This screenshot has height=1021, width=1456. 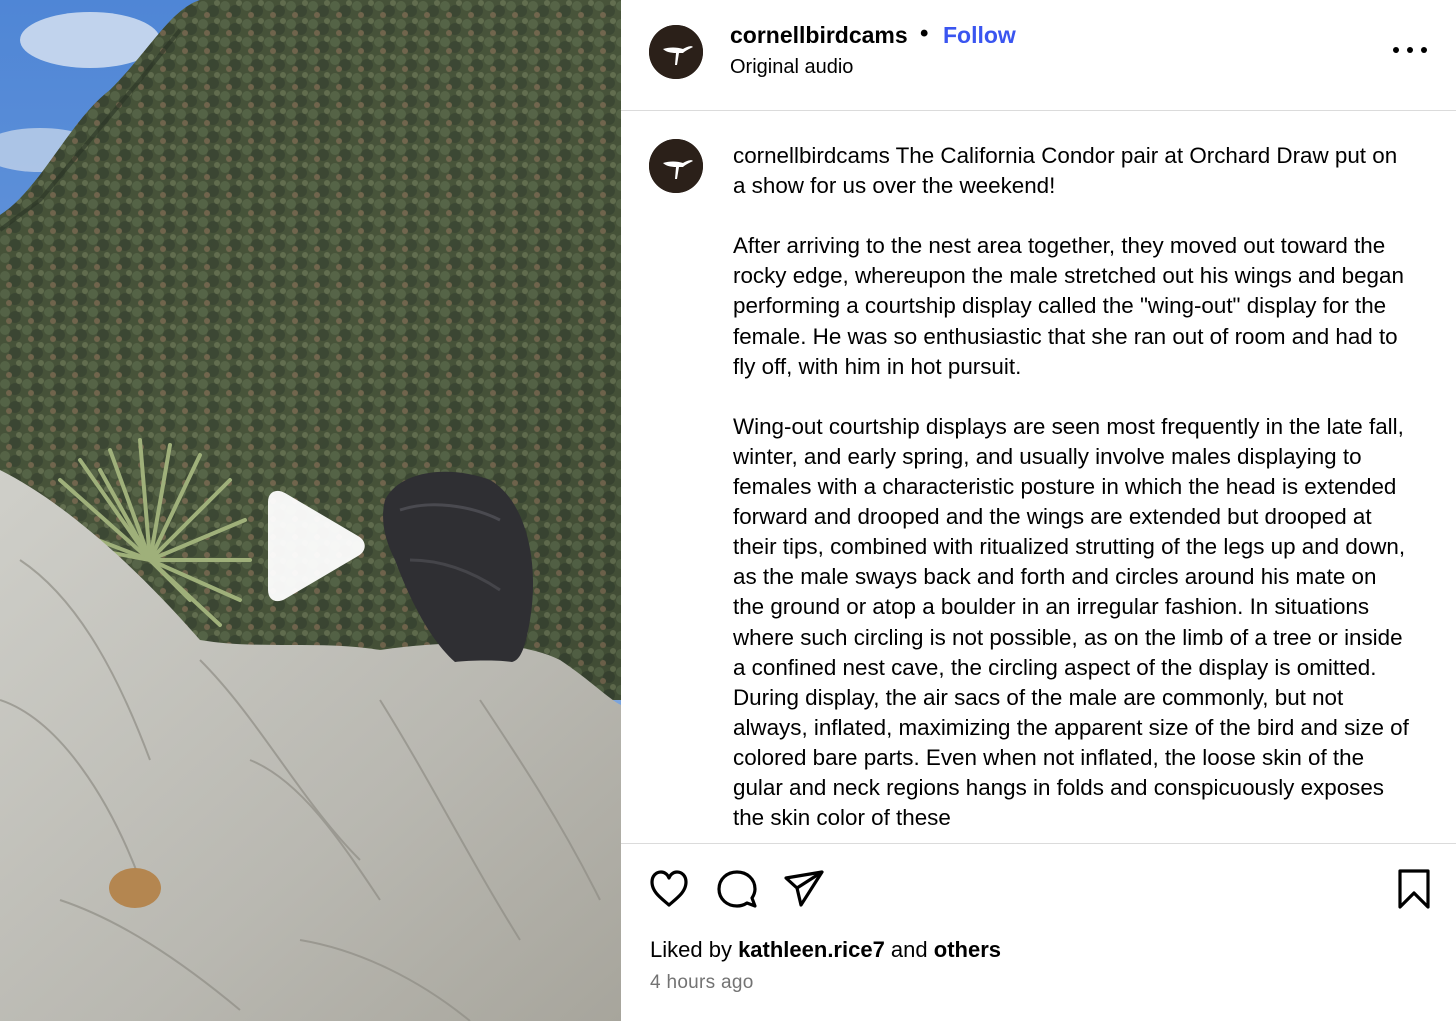 I want to click on likes-others-link: others, so click(x=967, y=949).